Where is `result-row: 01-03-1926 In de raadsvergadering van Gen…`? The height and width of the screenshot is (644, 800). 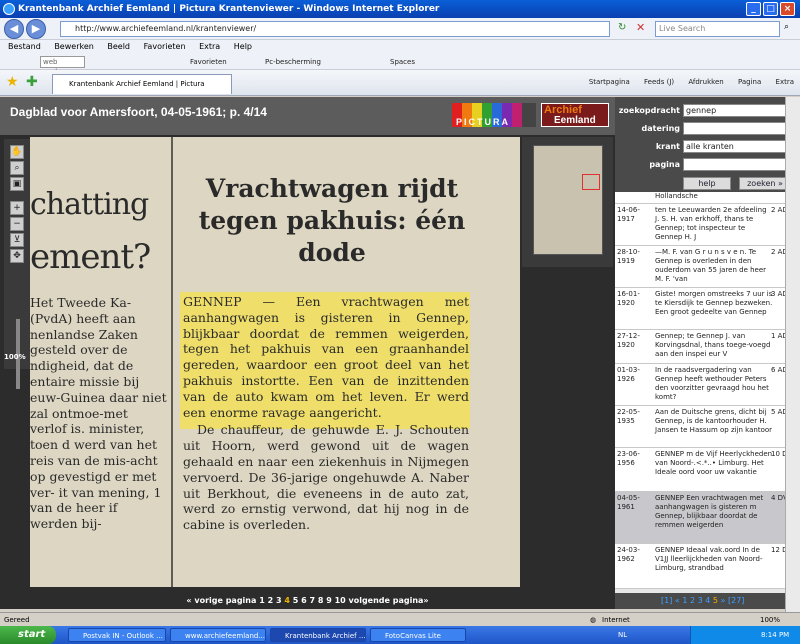 result-row: 01-03-1926 In de raadsvergadering van Gen… is located at coordinates (707, 385).